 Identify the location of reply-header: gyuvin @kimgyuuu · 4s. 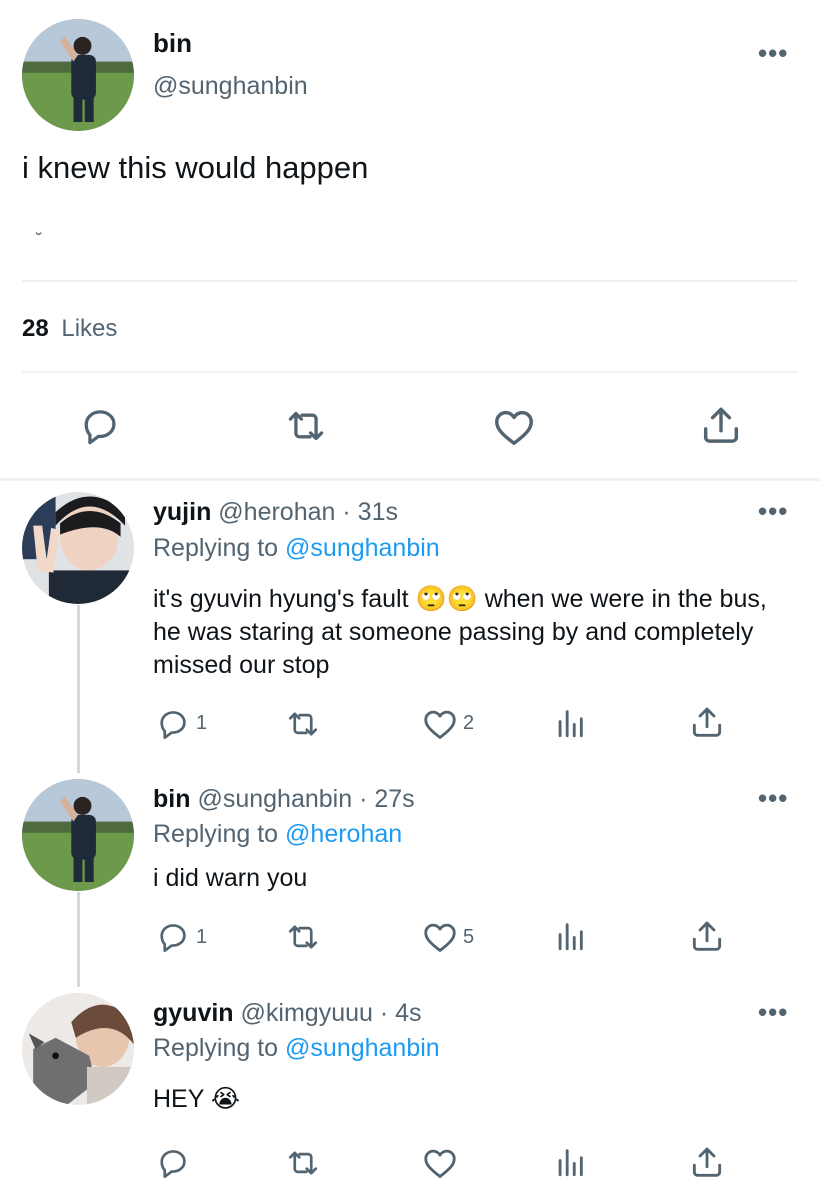
(287, 1013).